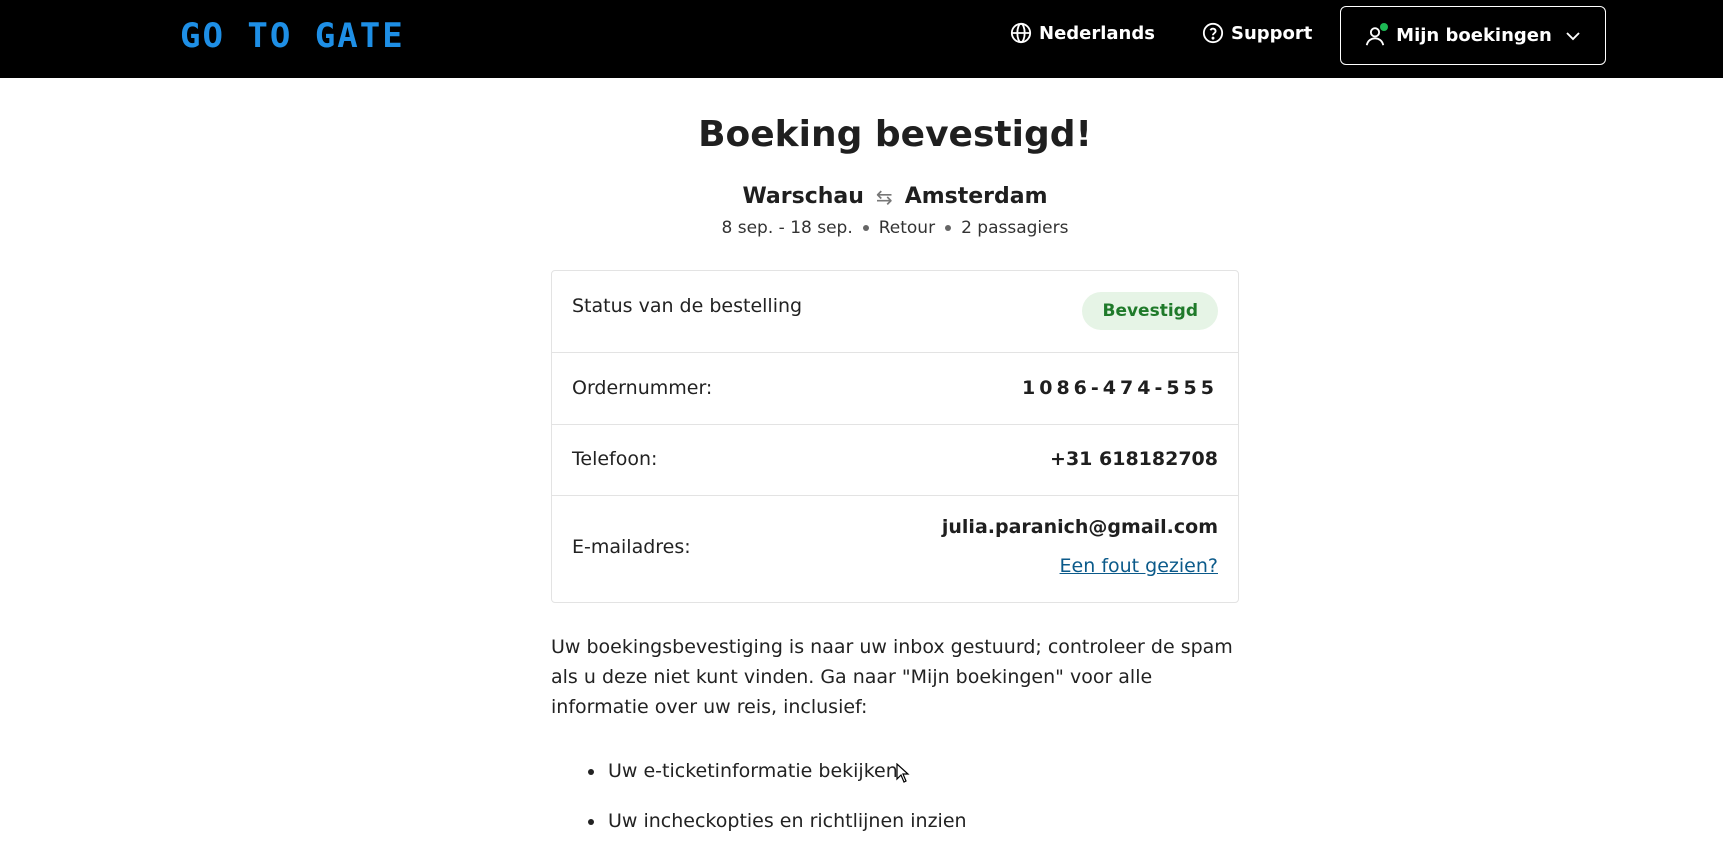  I want to click on phone-row: Telefoon: +31 618182708, so click(895, 460).